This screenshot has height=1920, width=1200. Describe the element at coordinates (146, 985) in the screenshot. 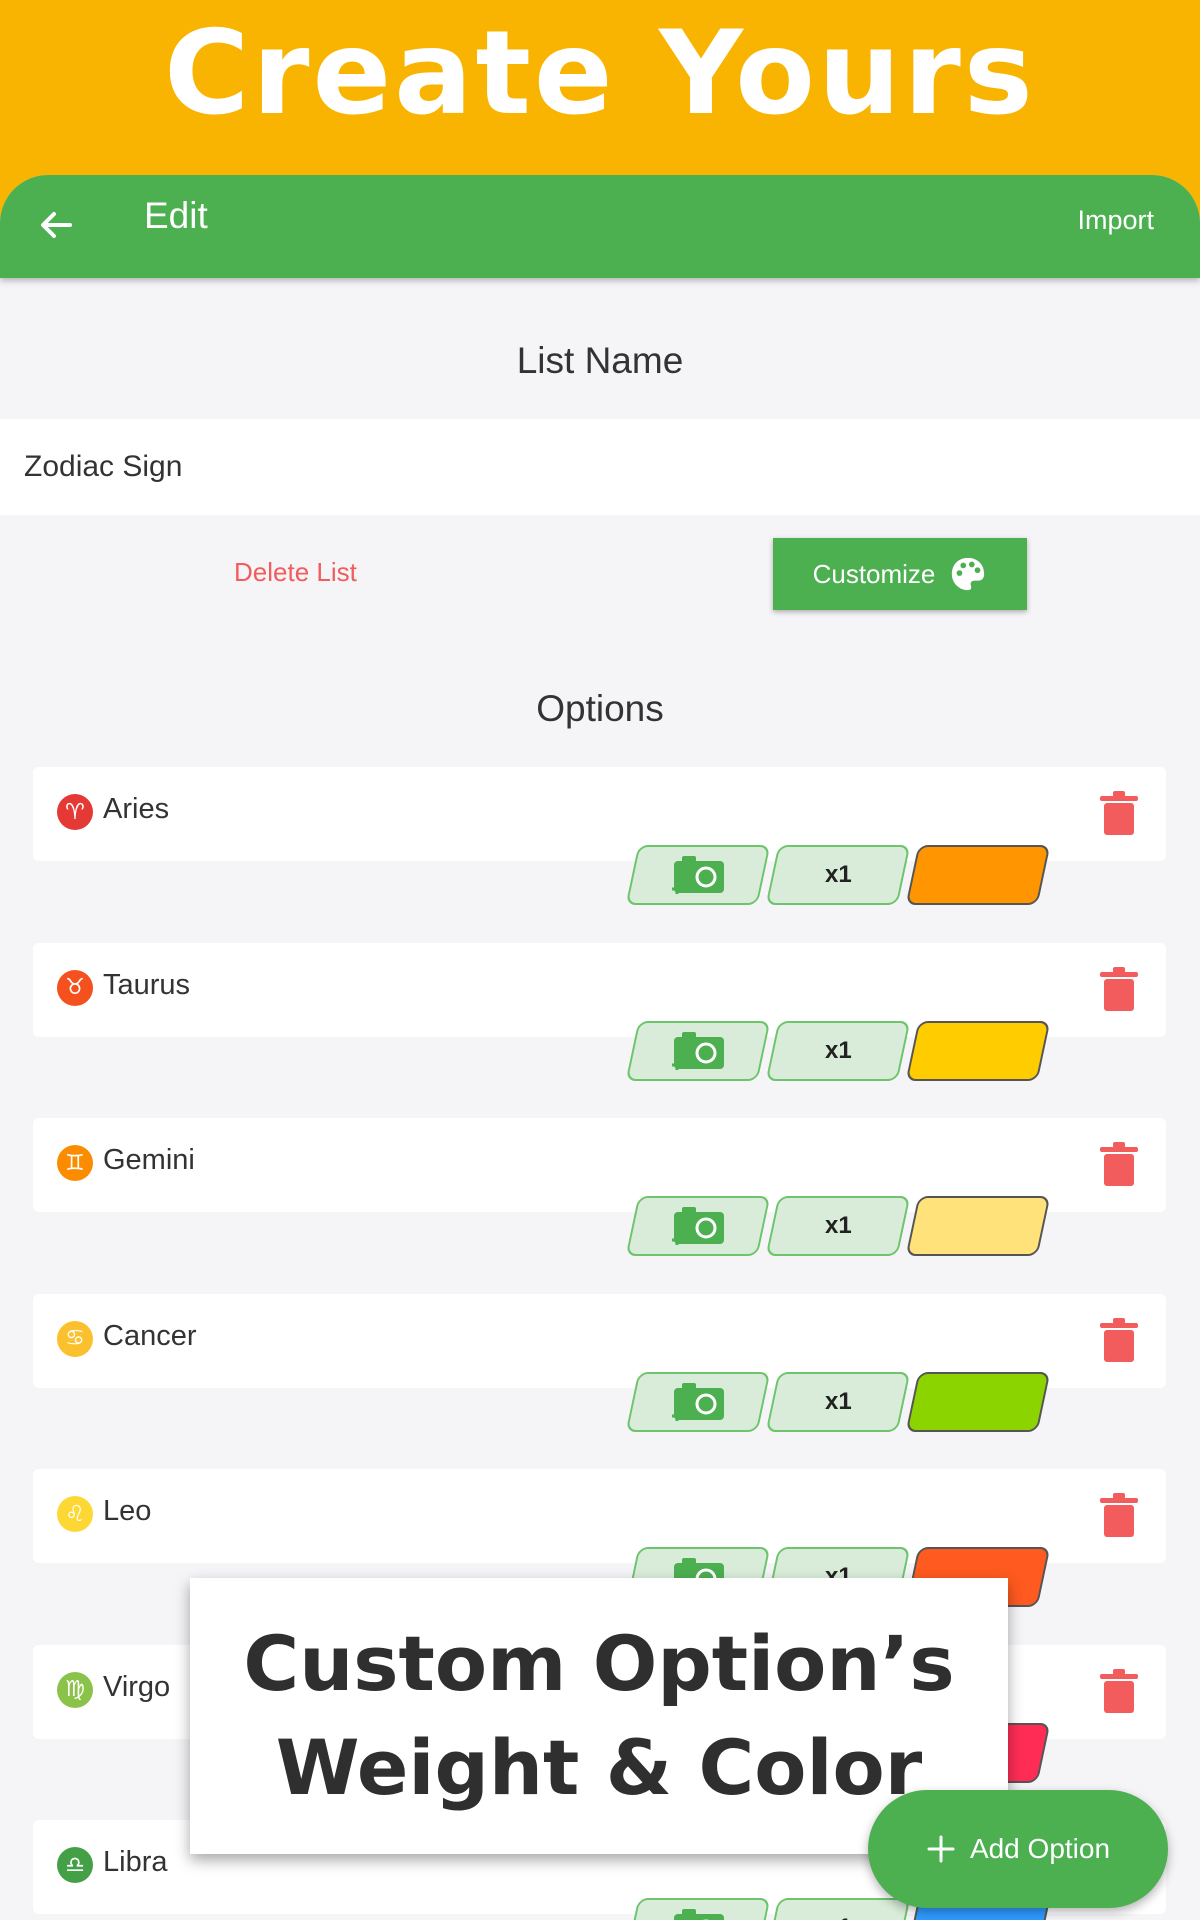

I see `option-name: Taurus` at that location.